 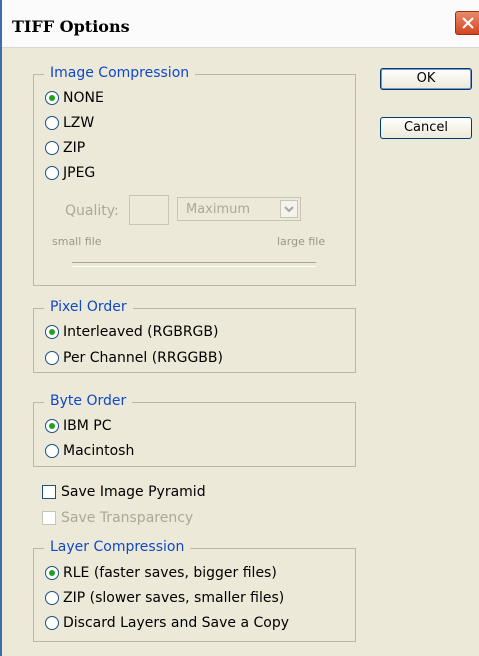 I want to click on radio-interleaved: Interleaved (RGBRGB), so click(x=131, y=332).